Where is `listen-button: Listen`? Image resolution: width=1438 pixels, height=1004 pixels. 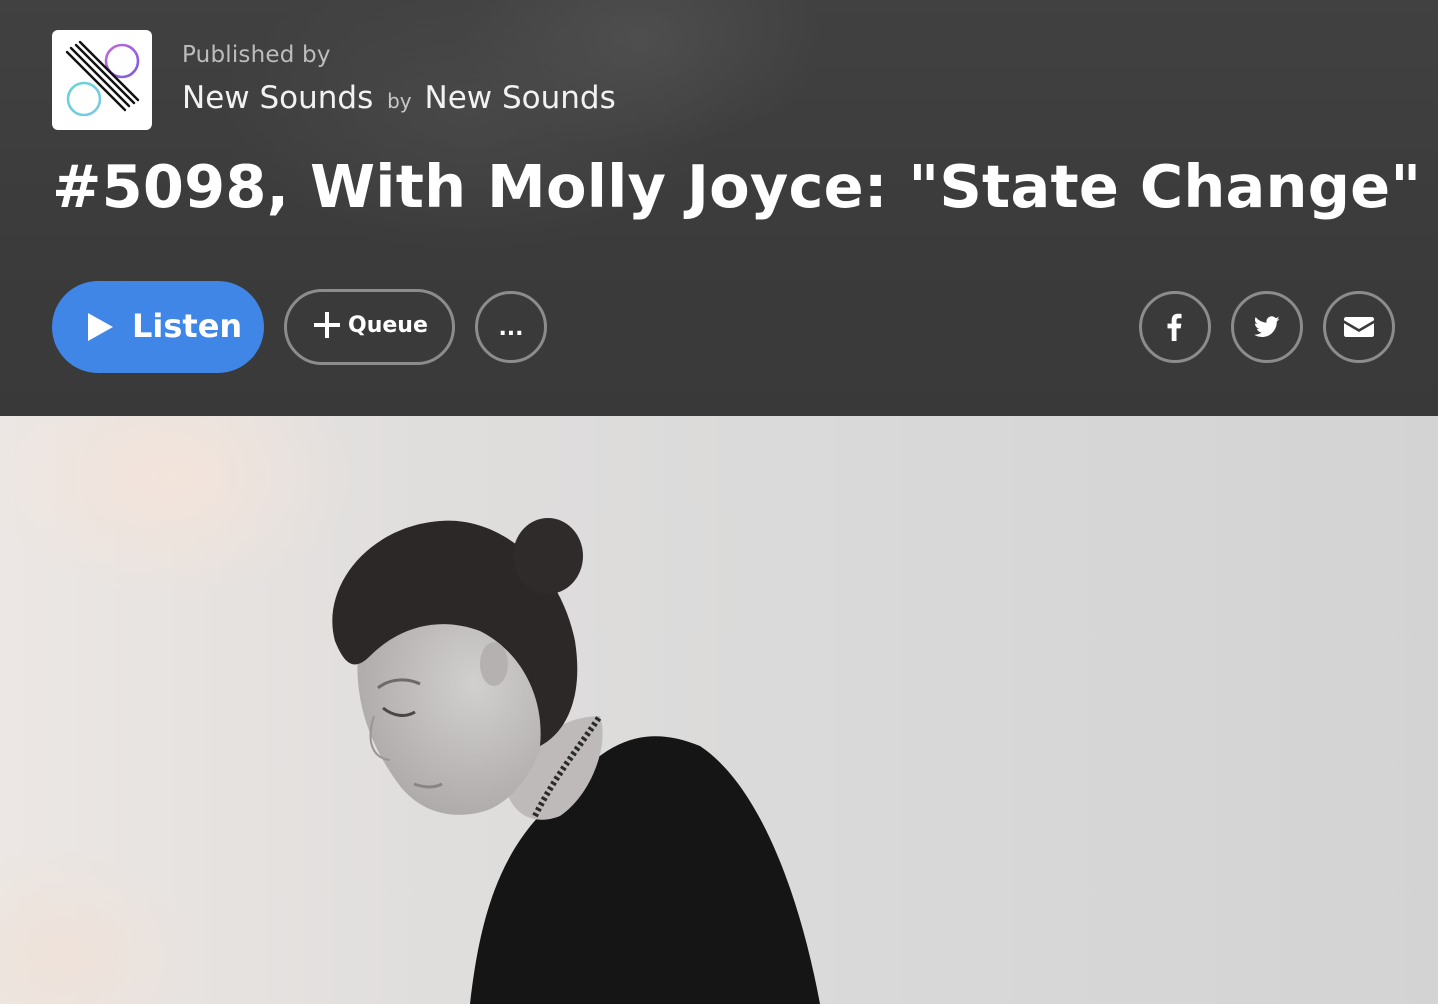 listen-button: Listen is located at coordinates (158, 327).